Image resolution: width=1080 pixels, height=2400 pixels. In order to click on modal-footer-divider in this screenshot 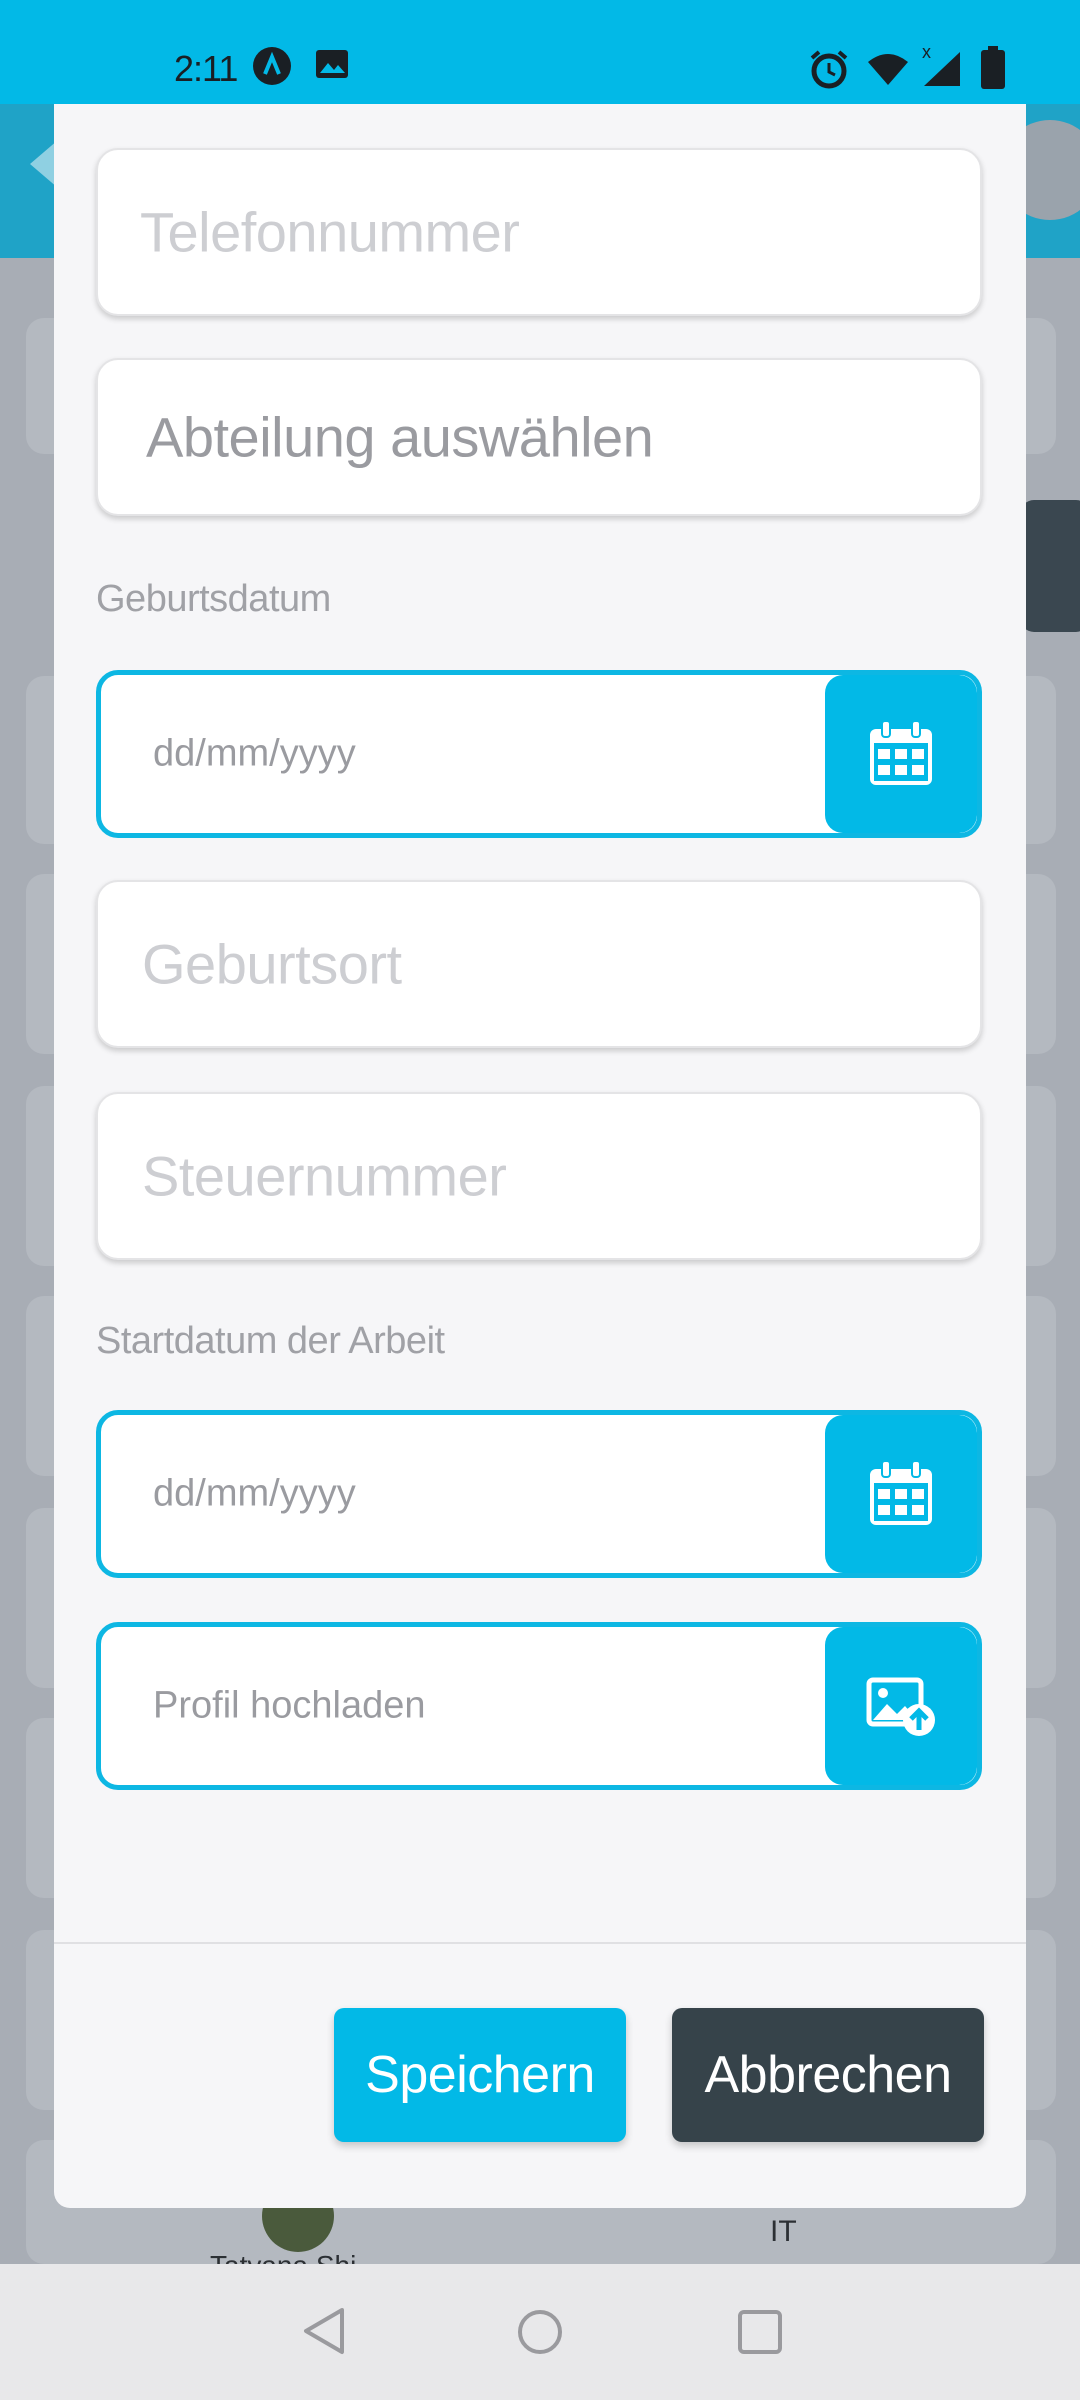, I will do `click(540, 1943)`.